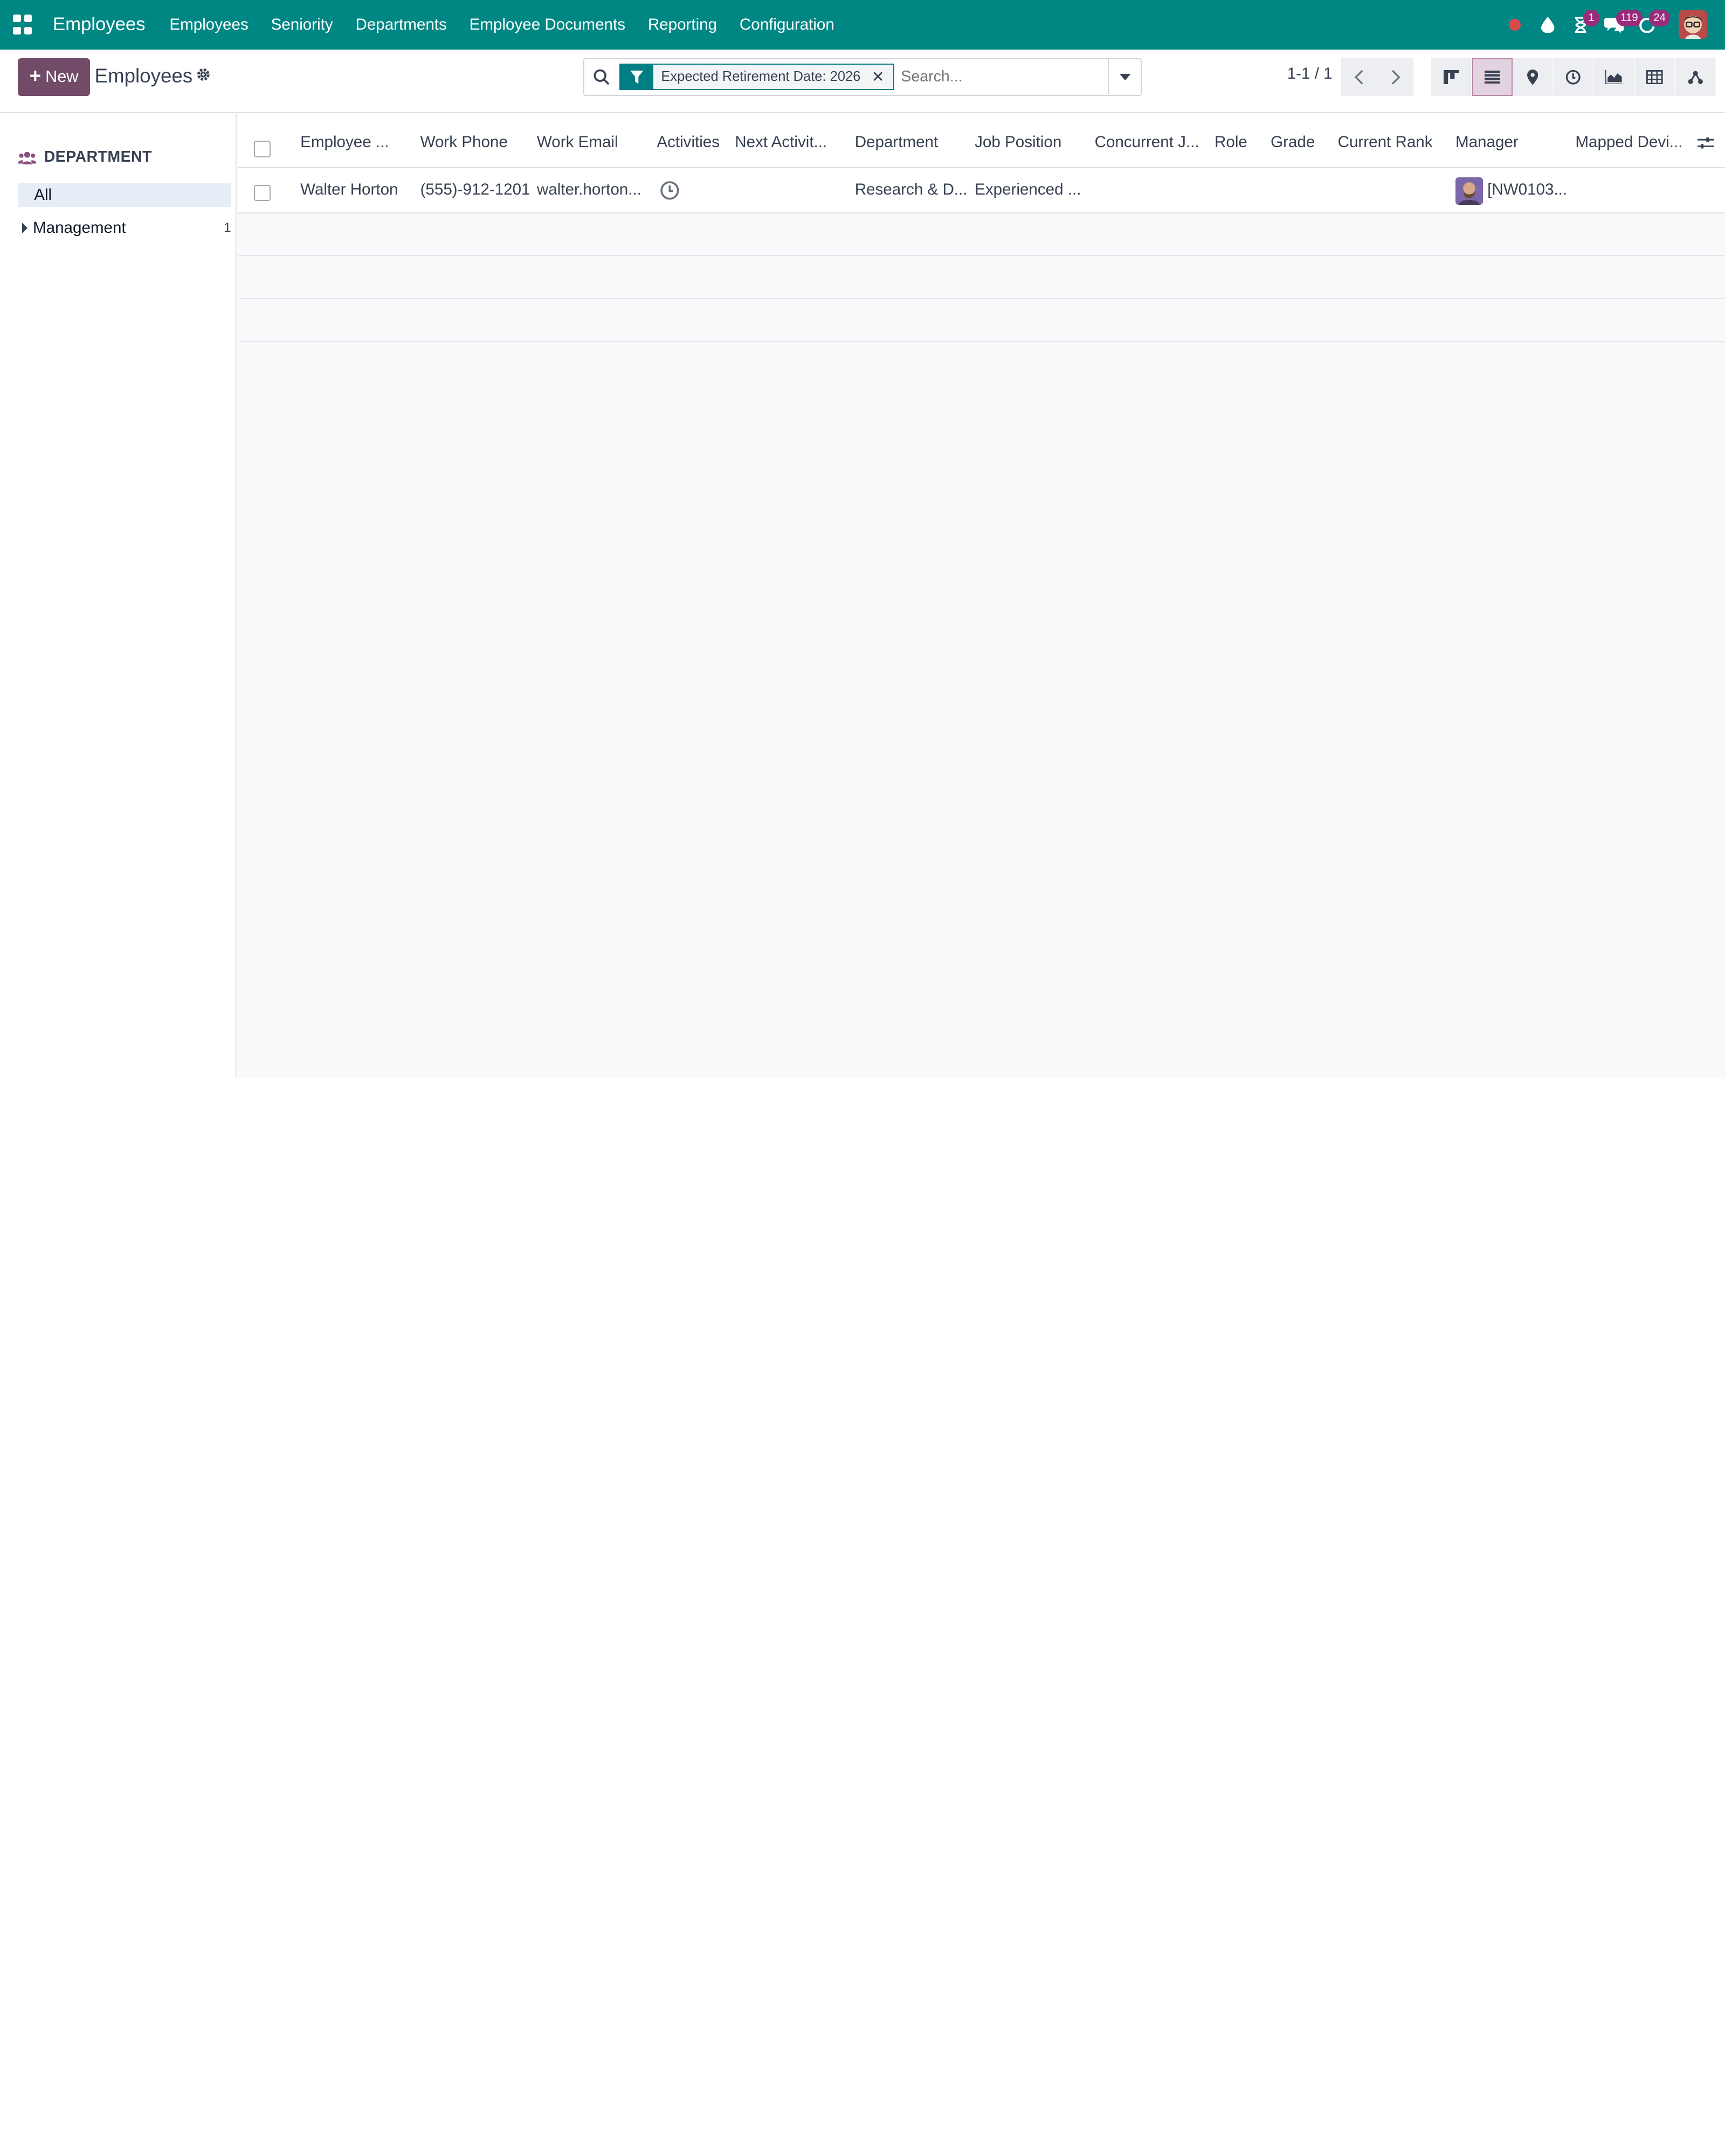 This screenshot has height=2156, width=1725. Describe the element at coordinates (897, 142) in the screenshot. I see `column-department: Department` at that location.